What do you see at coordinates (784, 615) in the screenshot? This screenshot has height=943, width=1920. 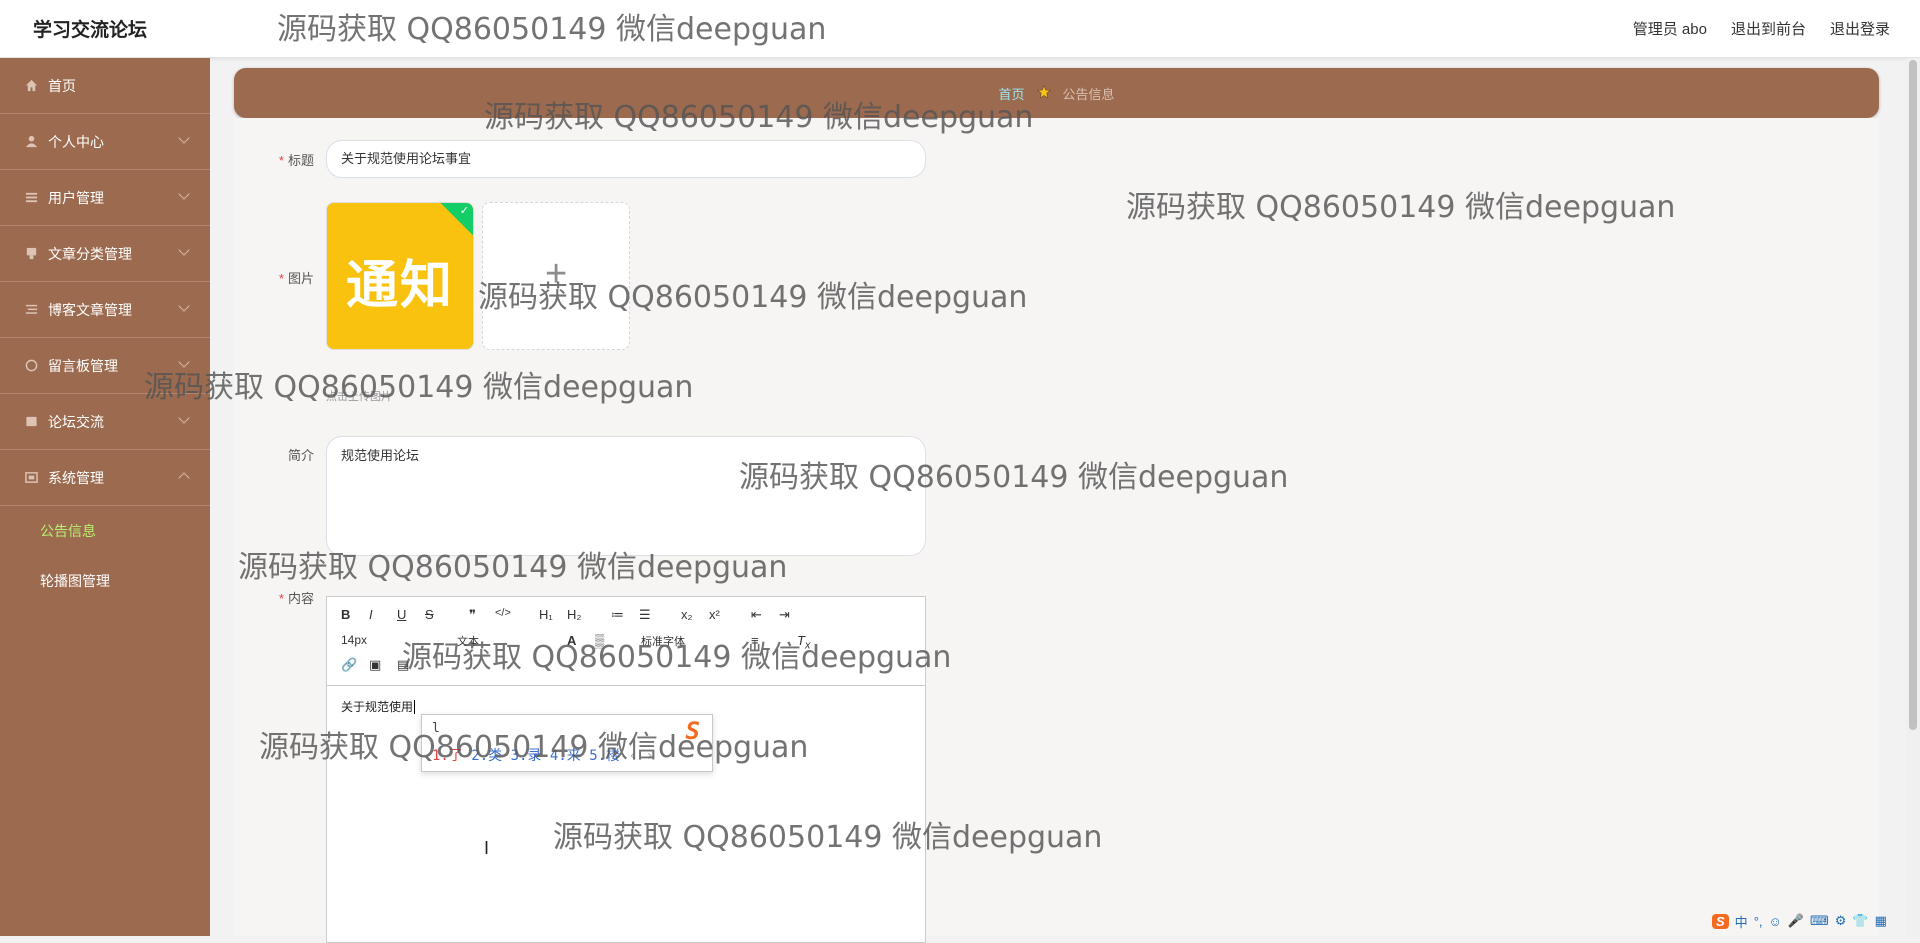 I see `indent-button: ⇥` at bounding box center [784, 615].